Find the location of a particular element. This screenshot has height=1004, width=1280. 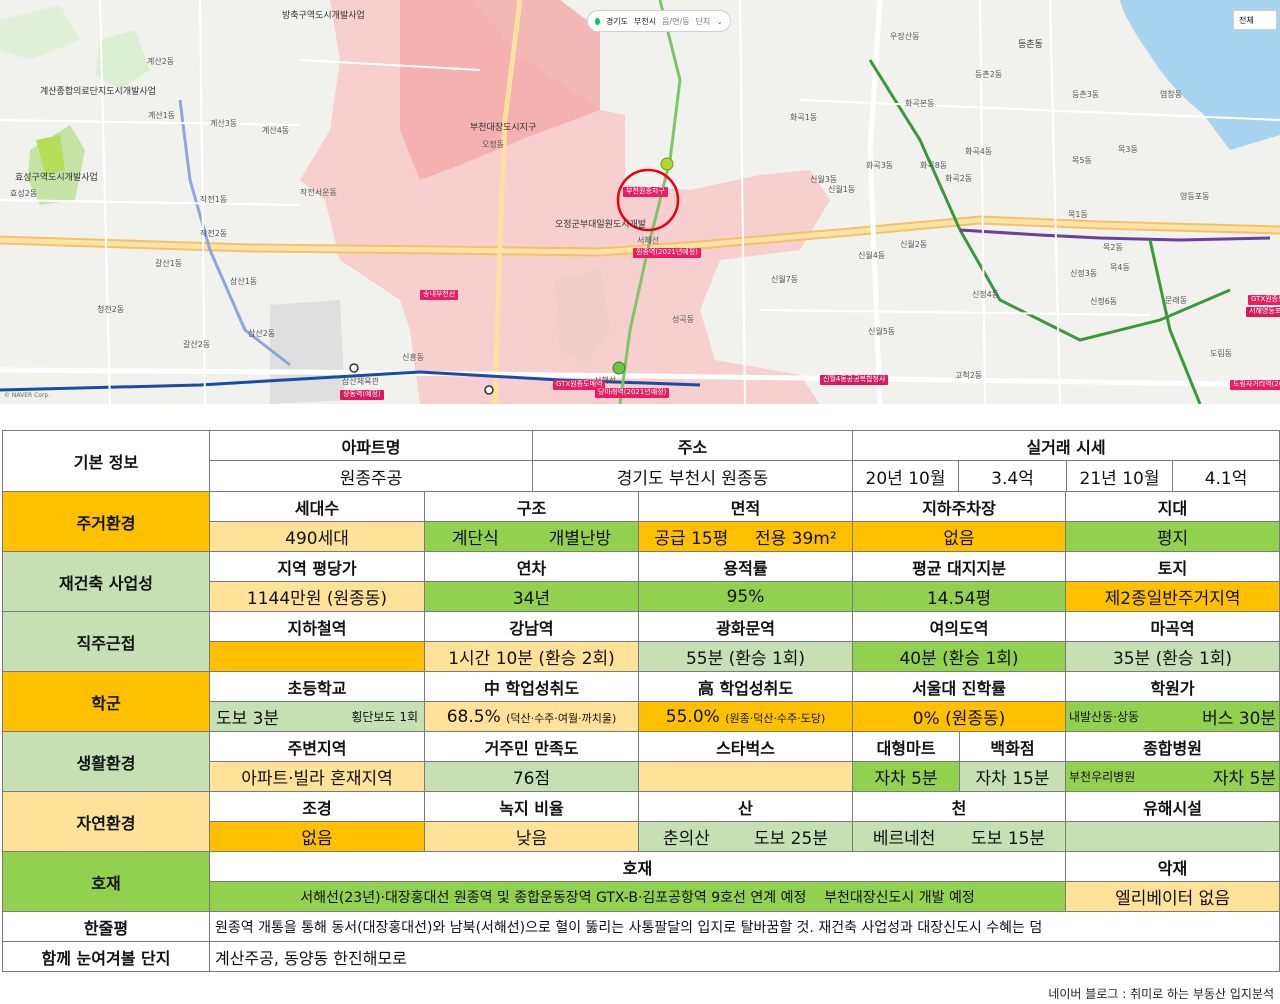

map-tag-station: 도림사거리역(2024년예정) is located at coordinates (1255, 385).